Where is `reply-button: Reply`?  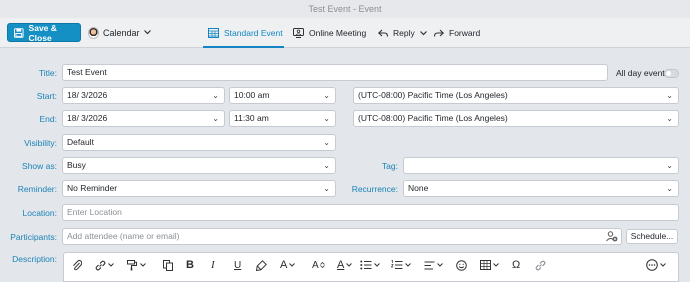 reply-button: Reply is located at coordinates (402, 33).